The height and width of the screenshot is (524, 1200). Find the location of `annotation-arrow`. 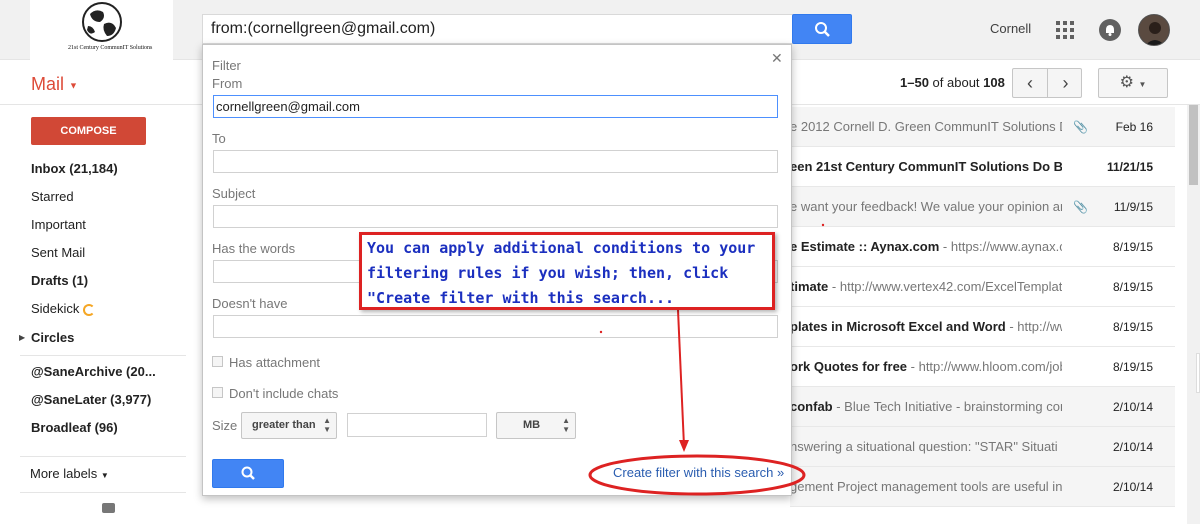

annotation-arrow is located at coordinates (681, 378).